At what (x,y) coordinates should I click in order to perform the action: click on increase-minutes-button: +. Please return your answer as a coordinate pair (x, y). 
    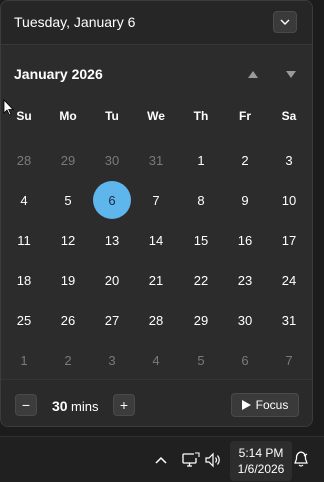
    Looking at the image, I should click on (124, 405).